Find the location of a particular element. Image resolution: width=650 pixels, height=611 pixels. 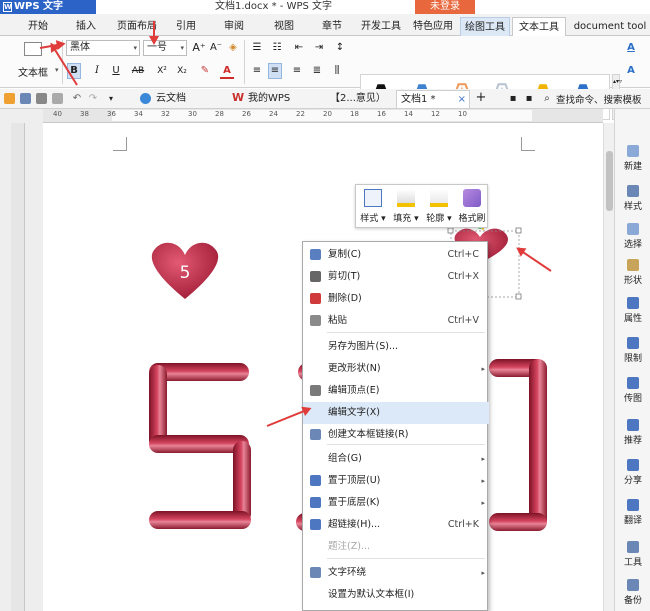

close-icon: × is located at coordinates (462, 100).